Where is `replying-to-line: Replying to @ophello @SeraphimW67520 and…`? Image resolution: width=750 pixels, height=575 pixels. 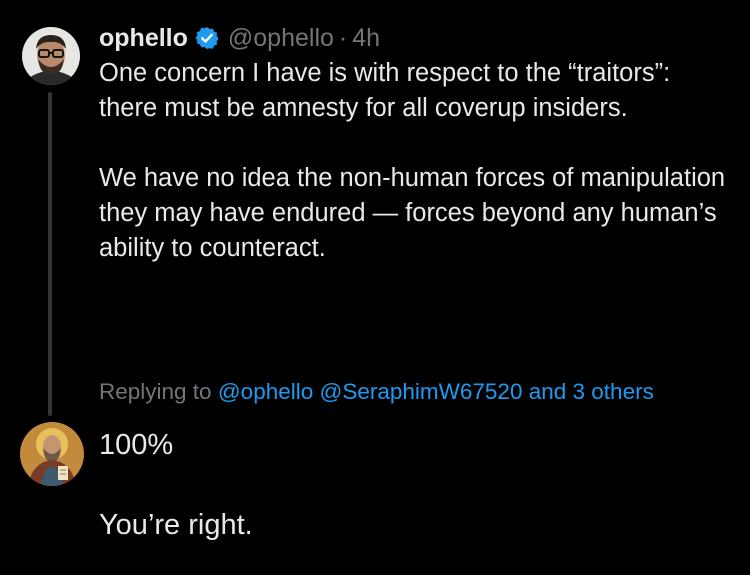 replying-to-line: Replying to @ophello @SeraphimW67520 and… is located at coordinates (376, 392).